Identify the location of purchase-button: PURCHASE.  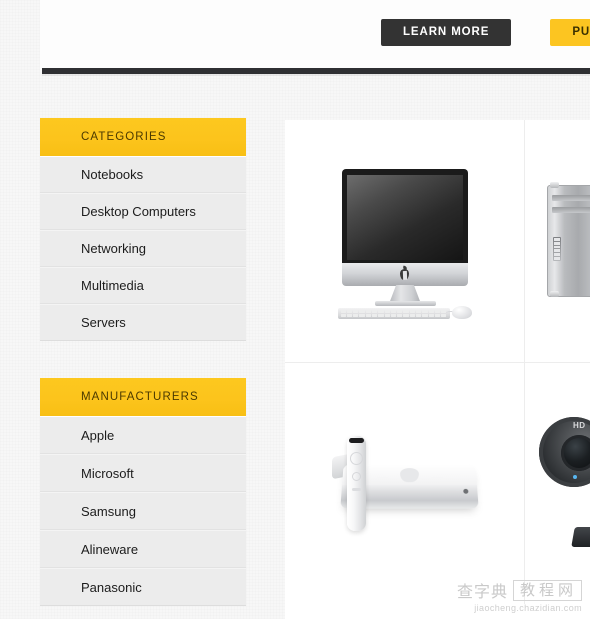
(570, 32).